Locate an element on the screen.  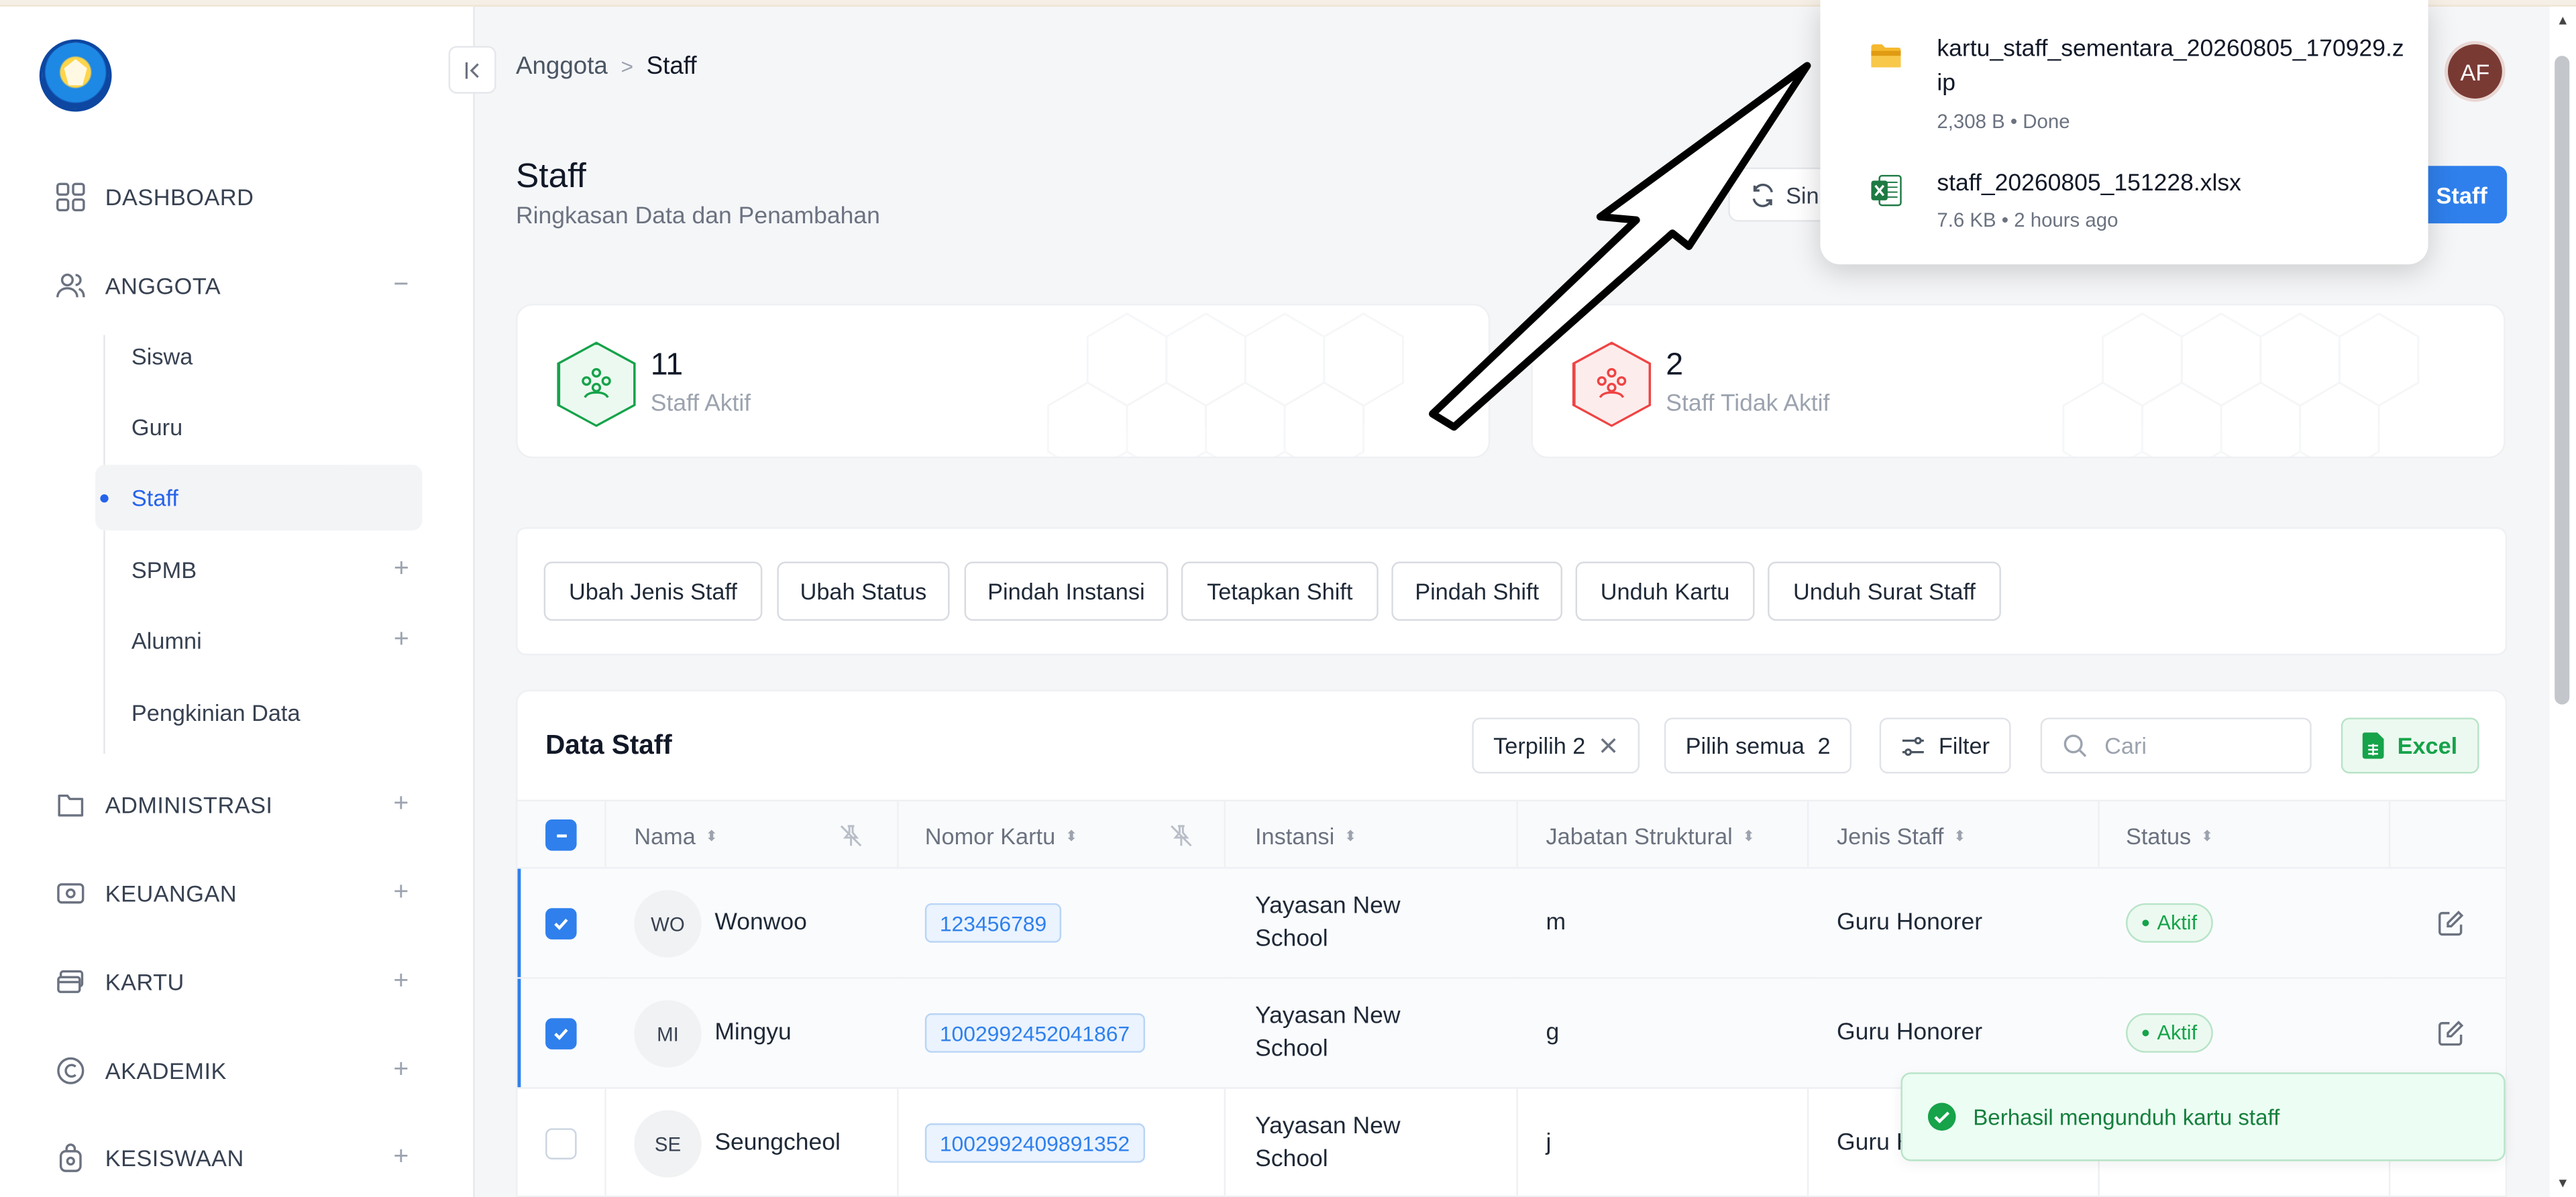
sub-siswa: Siswa is located at coordinates (258, 356).